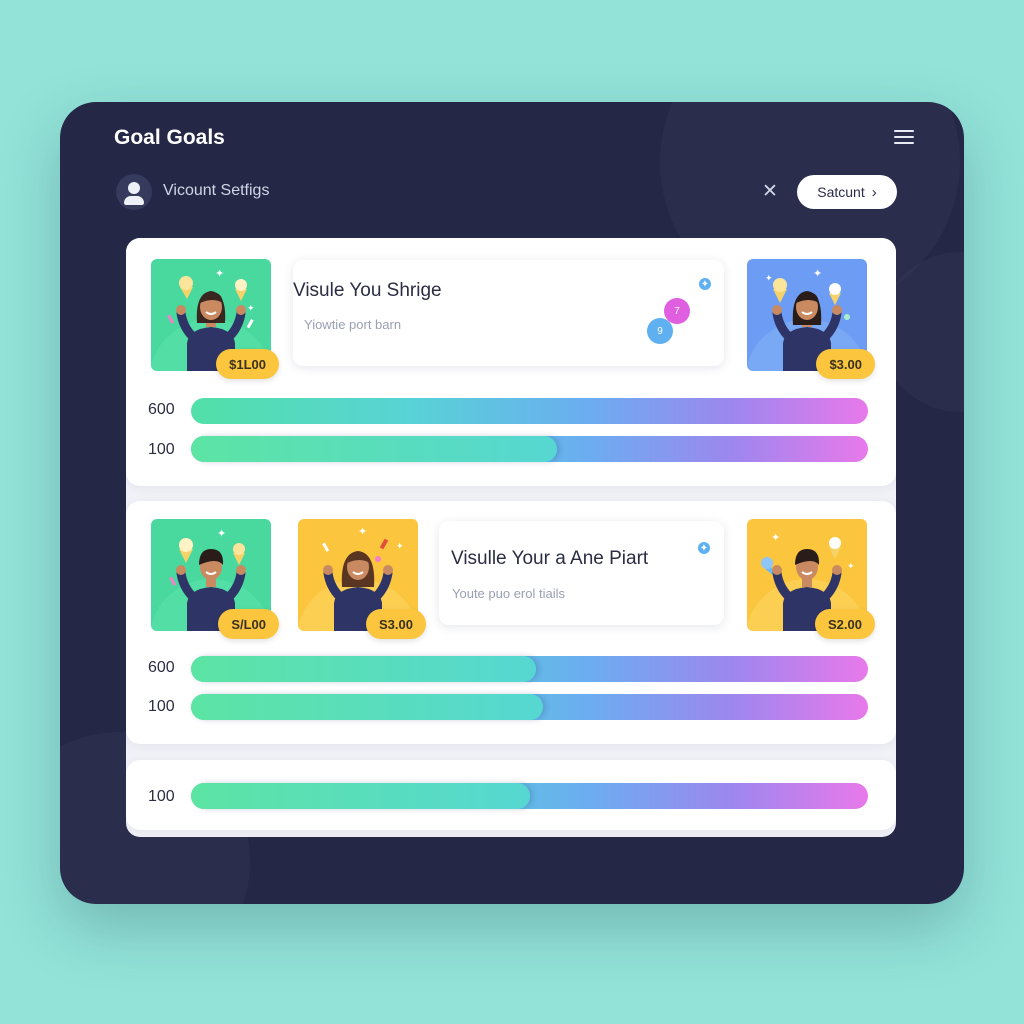 Image resolution: width=1024 pixels, height=1024 pixels. I want to click on goal-subtitle: Youte puo erol tiails, so click(508, 593).